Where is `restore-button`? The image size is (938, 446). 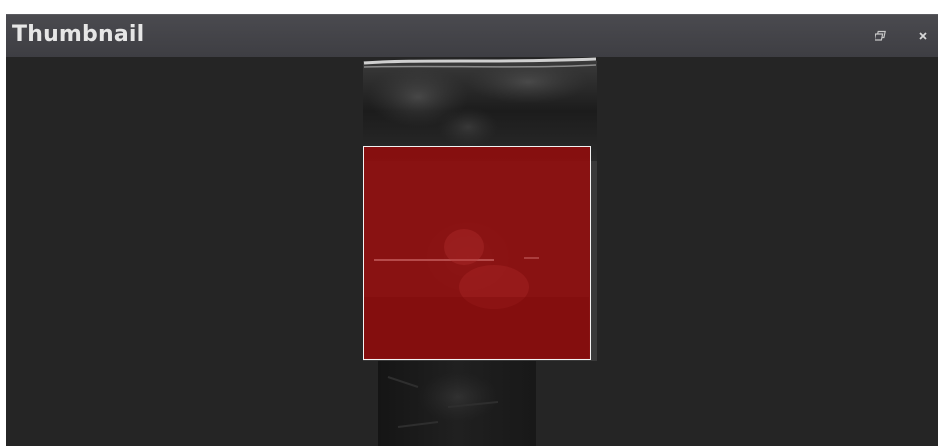 restore-button is located at coordinates (881, 36).